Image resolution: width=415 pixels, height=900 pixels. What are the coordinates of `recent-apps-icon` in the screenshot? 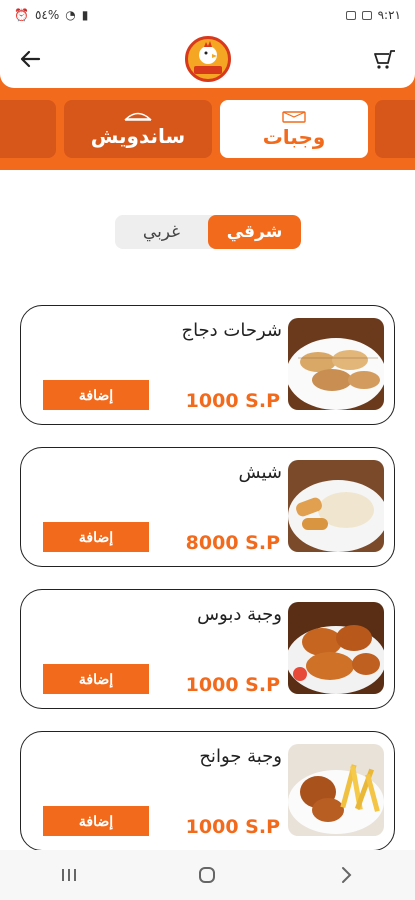 It's located at (69, 875).